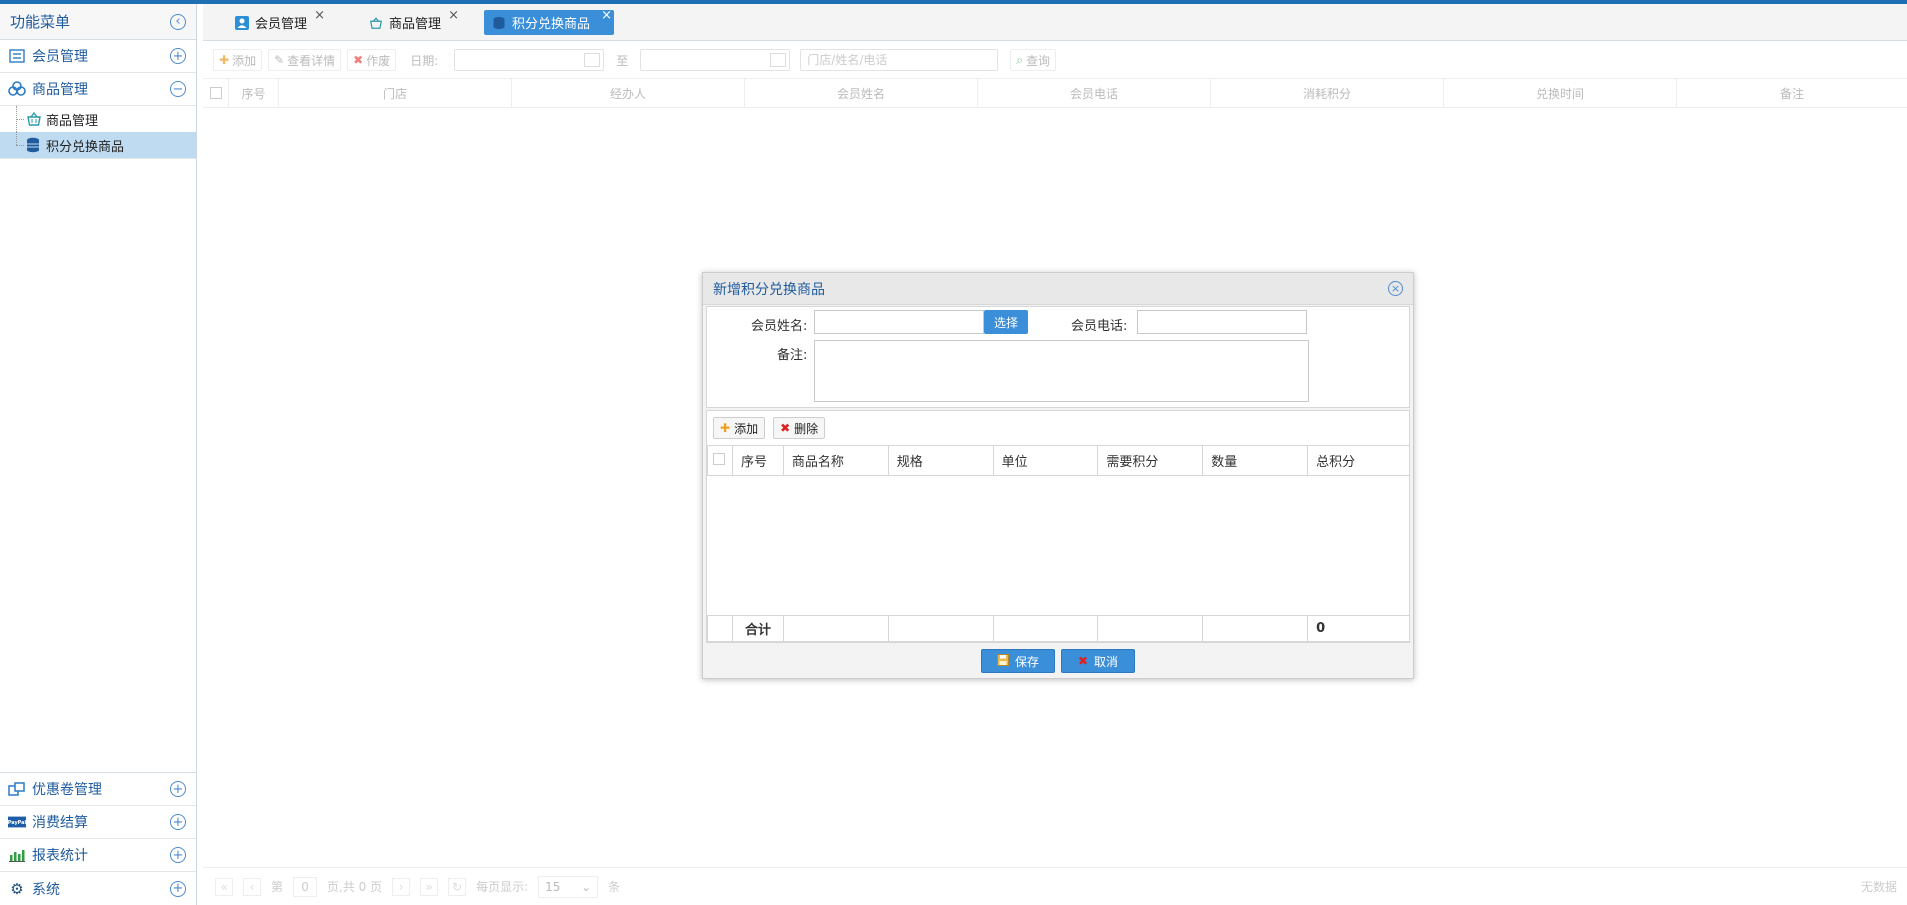 The height and width of the screenshot is (905, 1907). I want to click on tree-item-product-management: 商品管理, so click(98, 119).